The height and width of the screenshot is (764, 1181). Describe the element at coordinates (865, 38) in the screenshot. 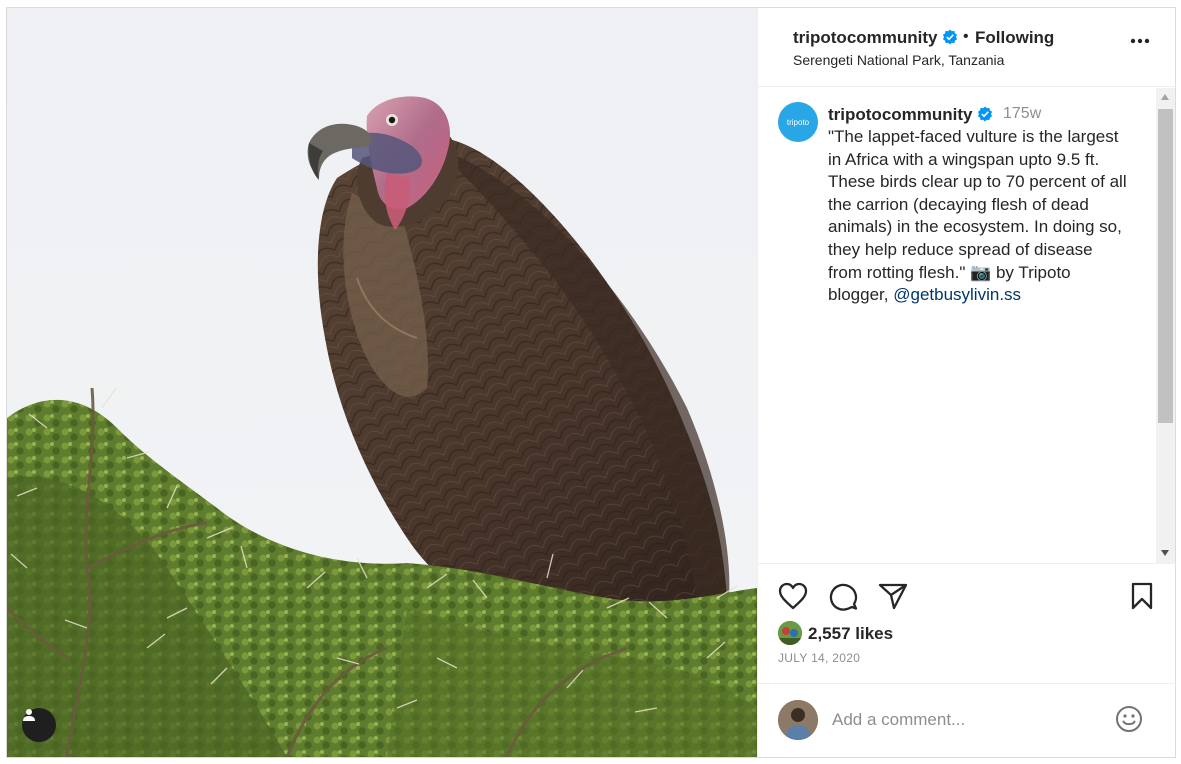

I see `author-username: tripotocommunity` at that location.